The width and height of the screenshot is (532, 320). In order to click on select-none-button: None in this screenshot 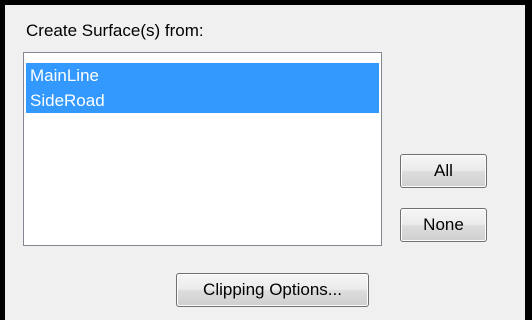, I will do `click(443, 225)`.